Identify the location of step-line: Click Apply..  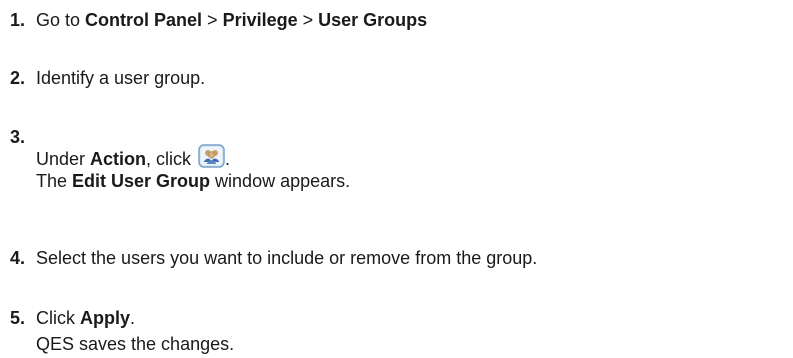
(86, 318).